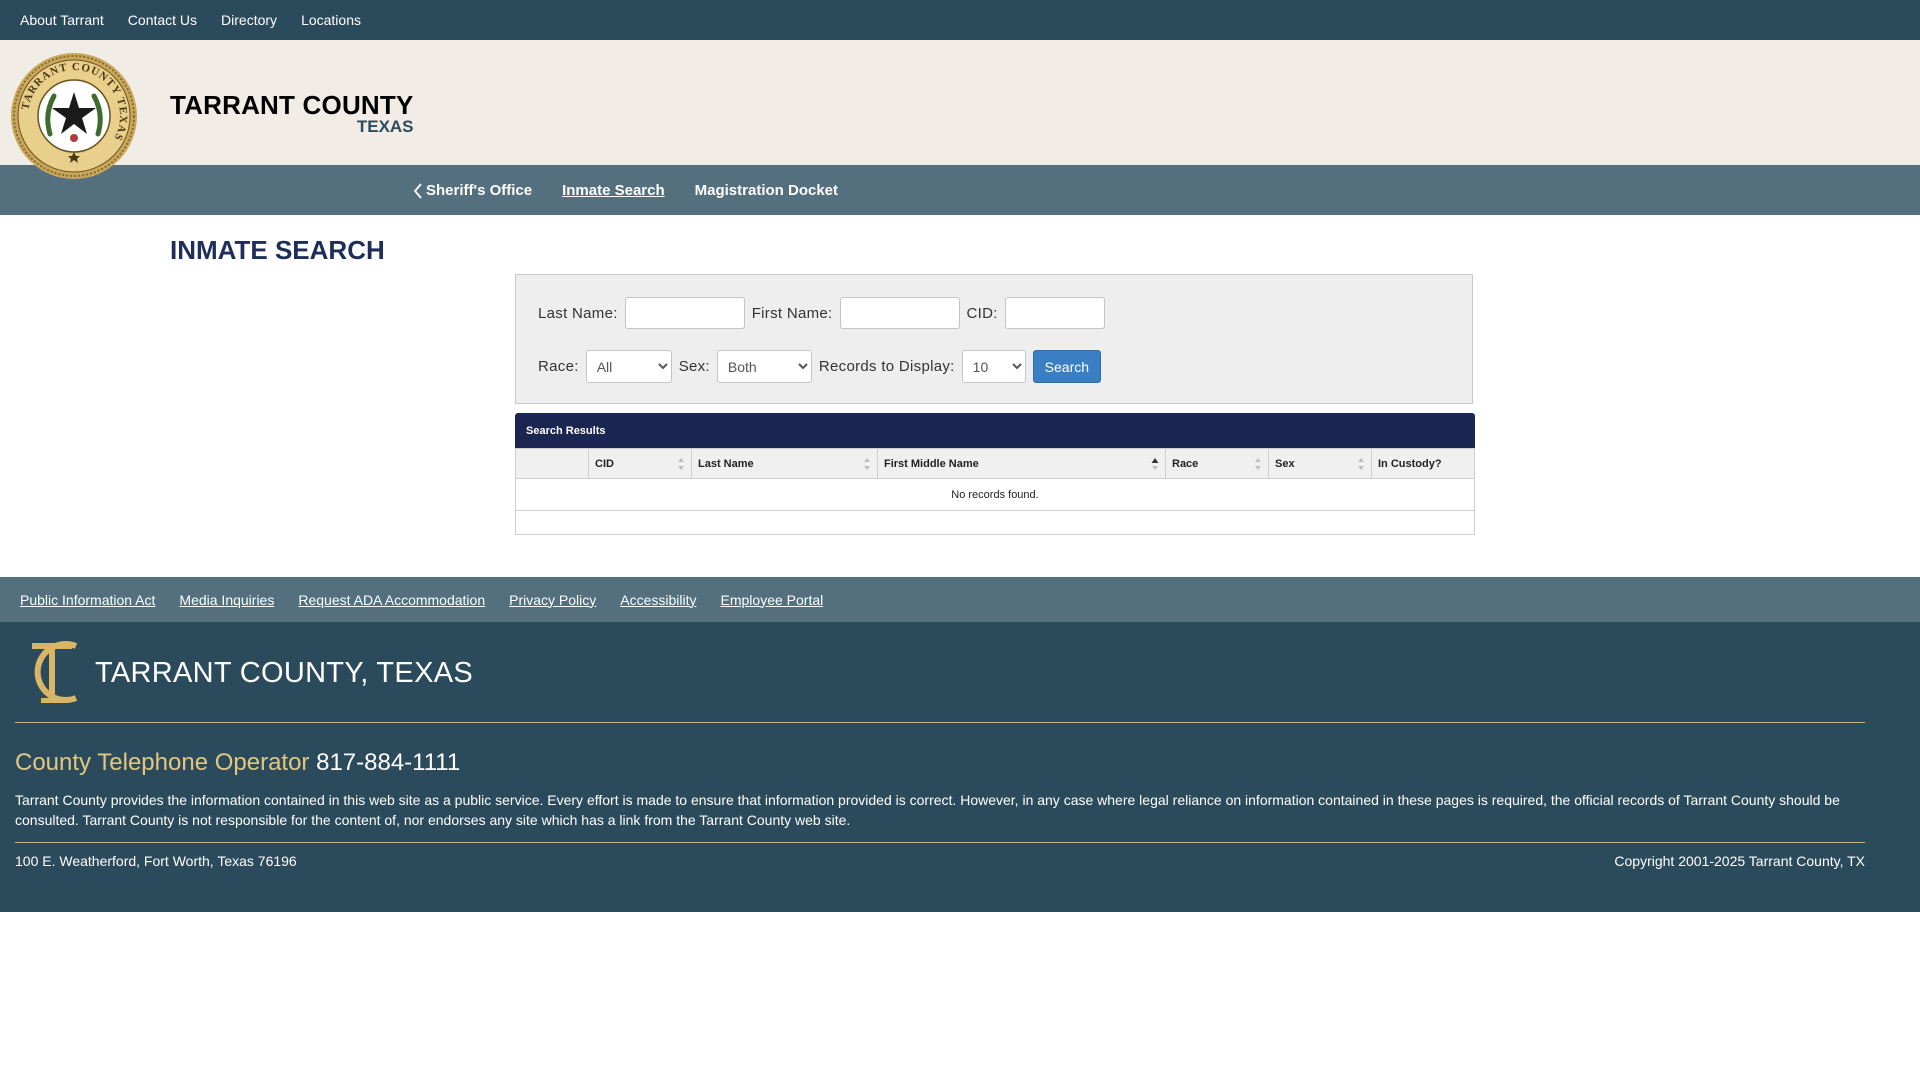  I want to click on nav-inmate-search: Inmate Search, so click(613, 190).